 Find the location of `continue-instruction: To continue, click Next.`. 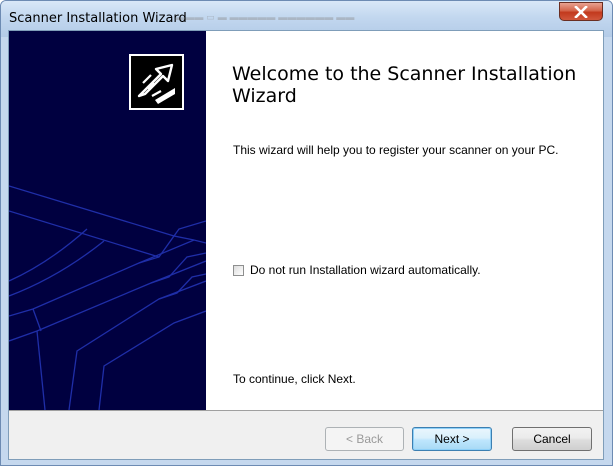

continue-instruction: To continue, click Next. is located at coordinates (294, 379).